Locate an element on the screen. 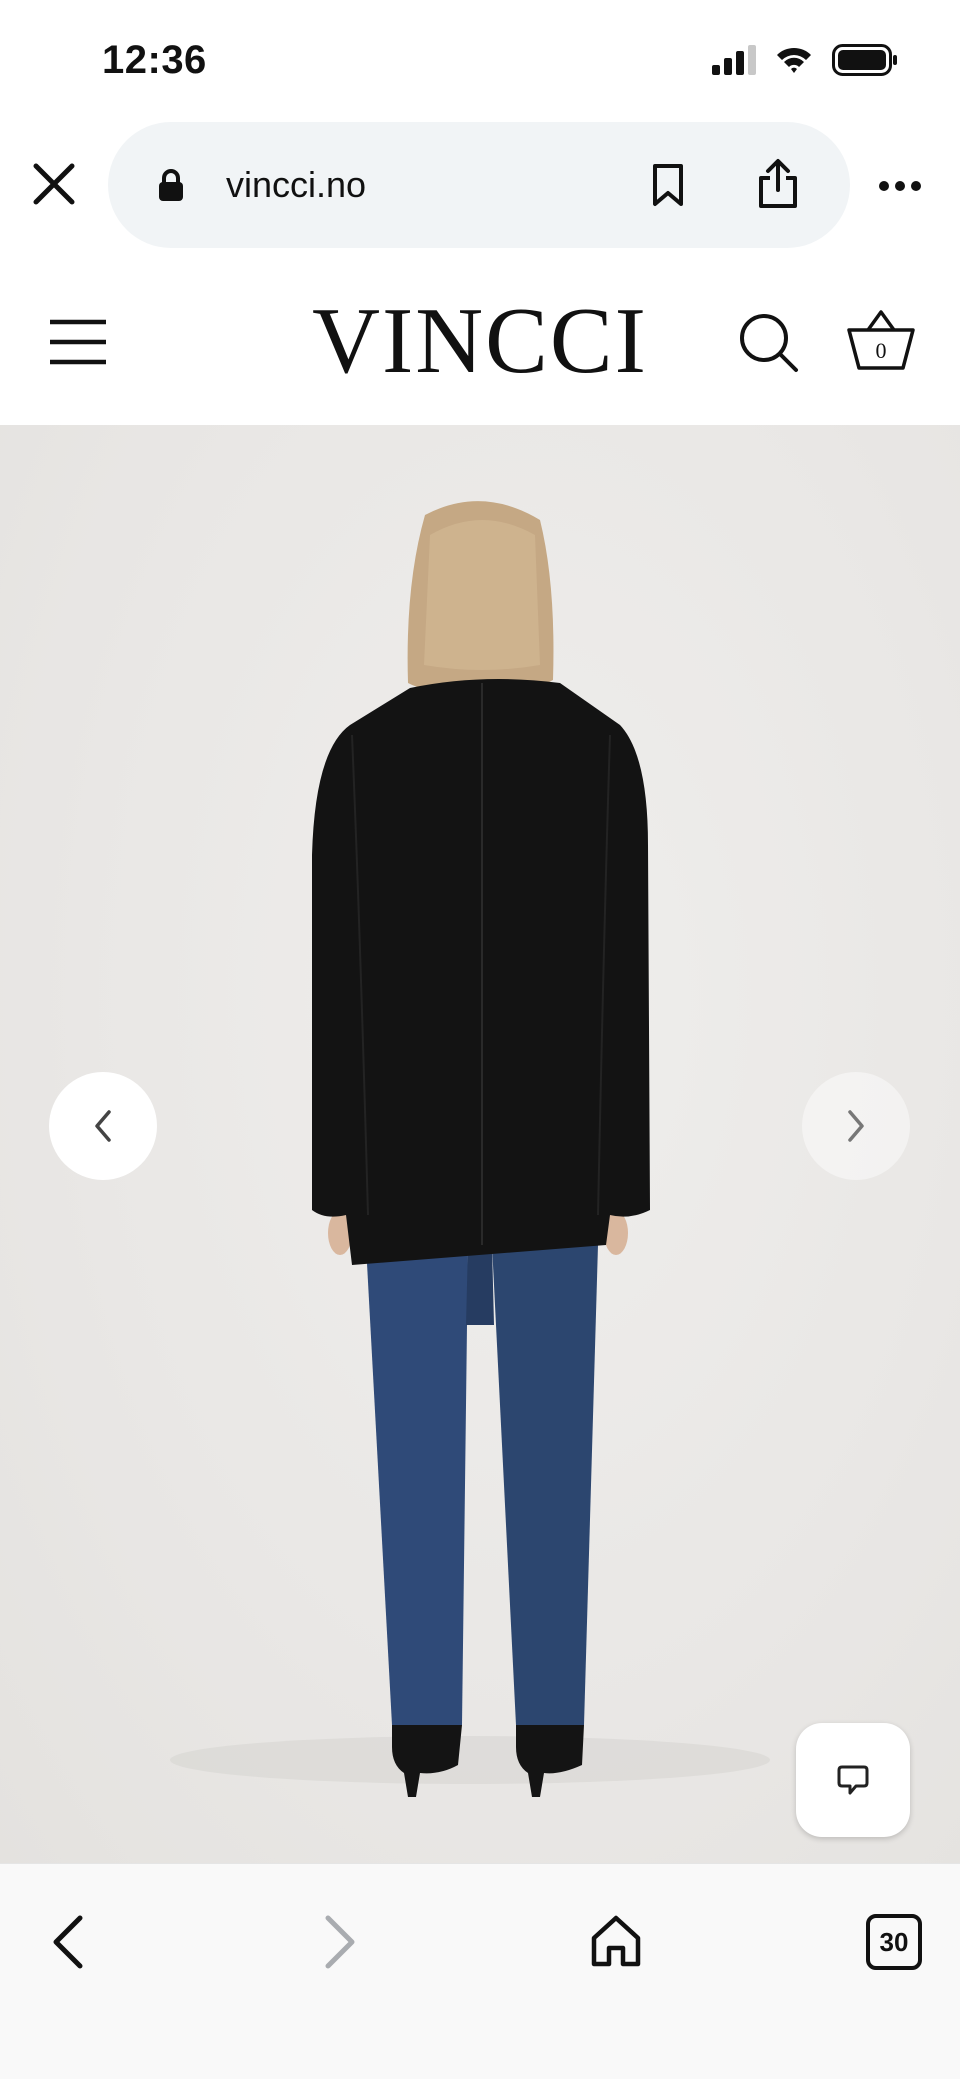 The height and width of the screenshot is (2079, 960). signal-icon is located at coordinates (734, 60).